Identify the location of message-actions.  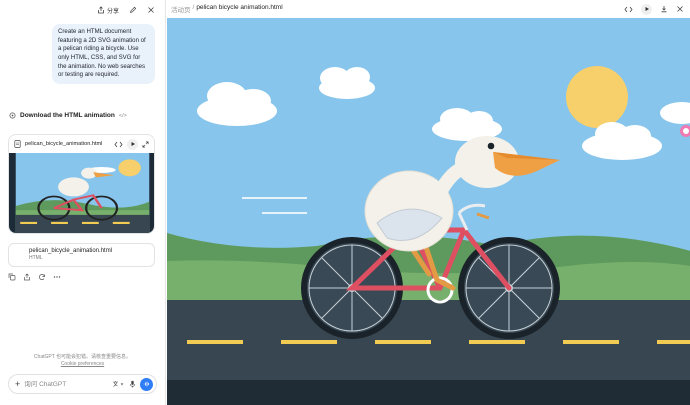
(34, 277).